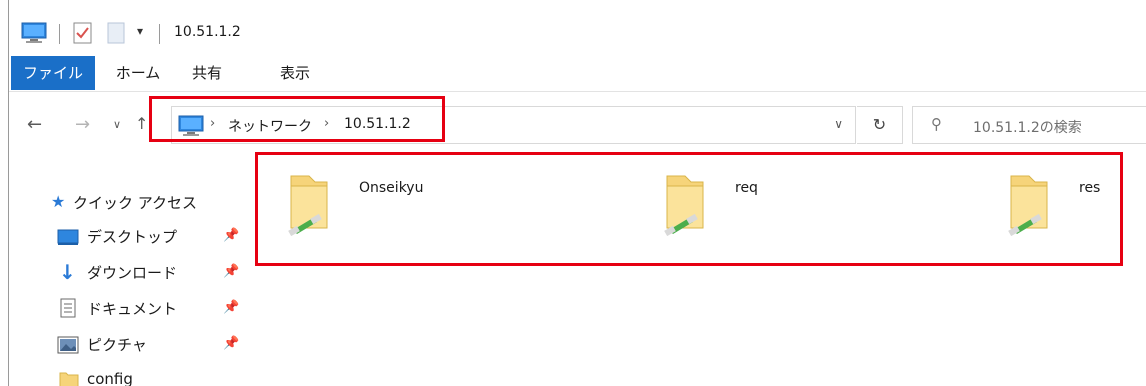 The width and height of the screenshot is (1146, 386). What do you see at coordinates (117, 345) in the screenshot?
I see `sidebar-item-label: ピクチャ` at bounding box center [117, 345].